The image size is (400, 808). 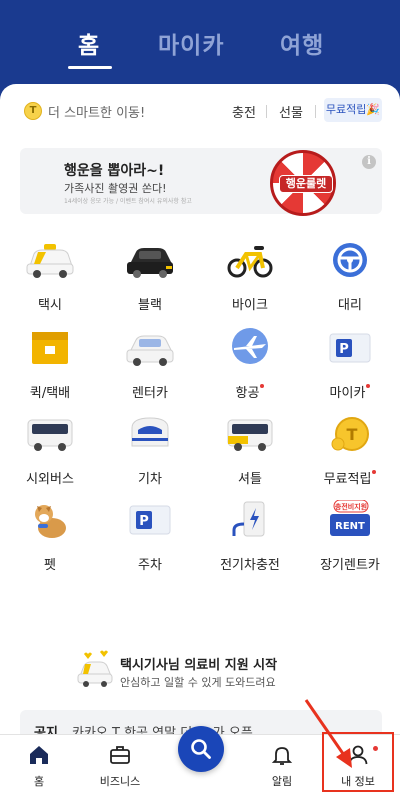 What do you see at coordinates (90, 67) in the screenshot?
I see `active-tab-indicator` at bounding box center [90, 67].